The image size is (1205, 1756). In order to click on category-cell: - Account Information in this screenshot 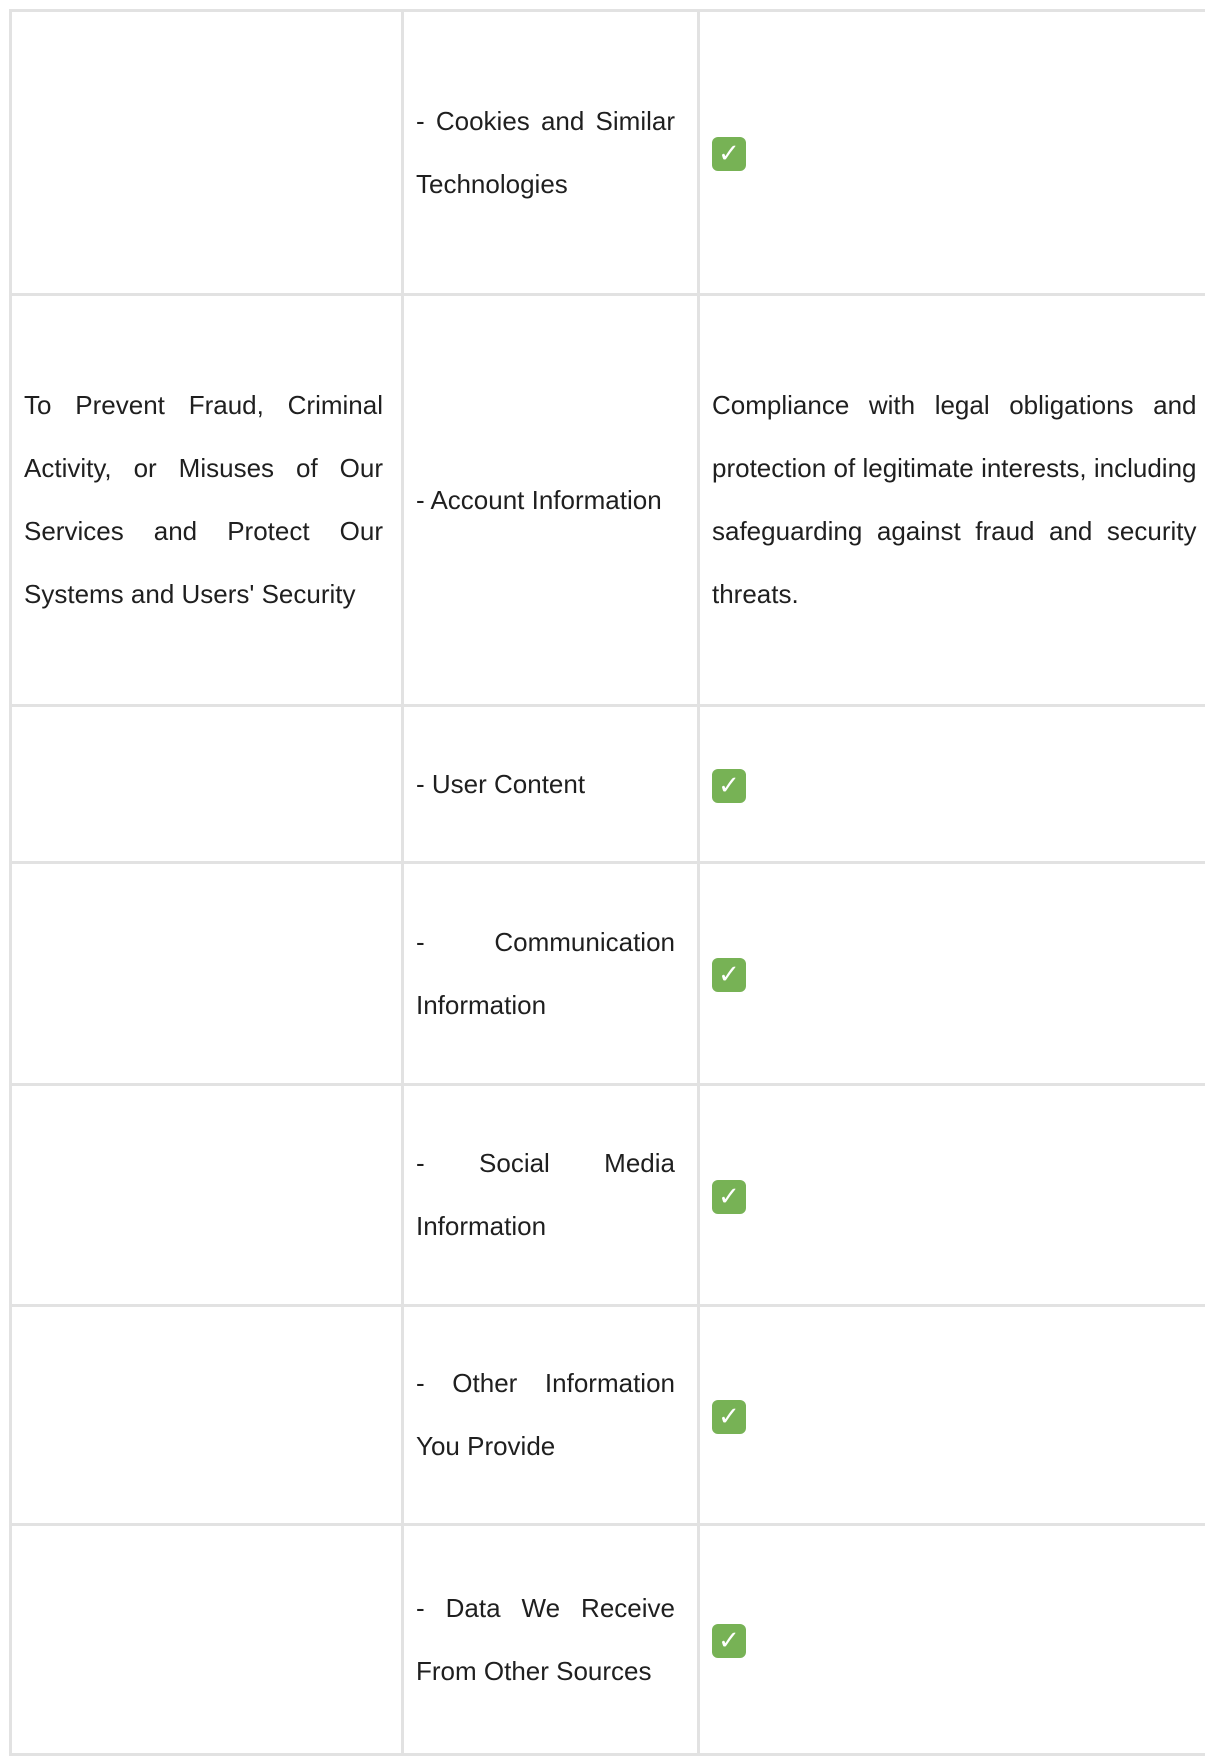, I will do `click(551, 500)`.